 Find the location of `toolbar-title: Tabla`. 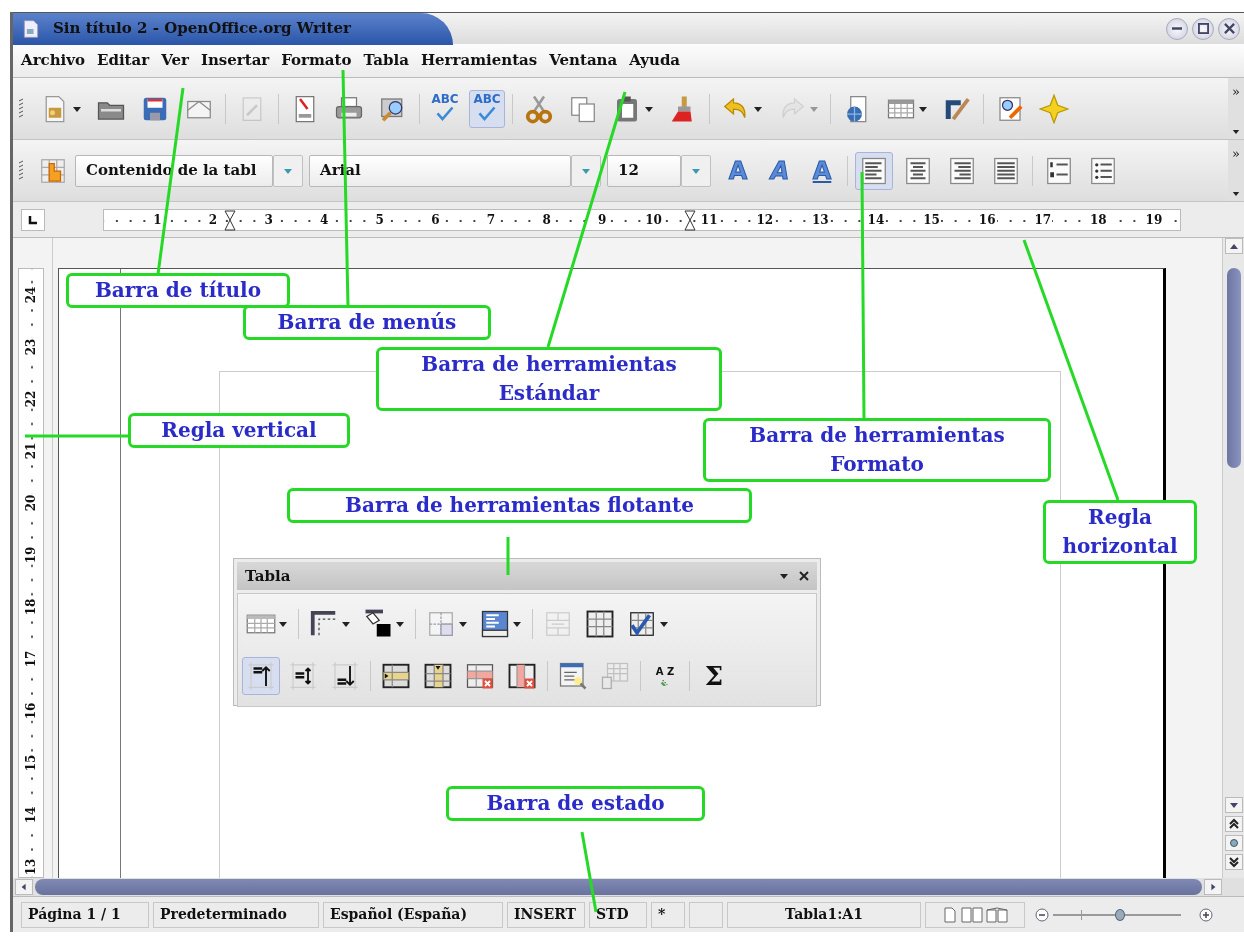

toolbar-title: Tabla is located at coordinates (268, 576).